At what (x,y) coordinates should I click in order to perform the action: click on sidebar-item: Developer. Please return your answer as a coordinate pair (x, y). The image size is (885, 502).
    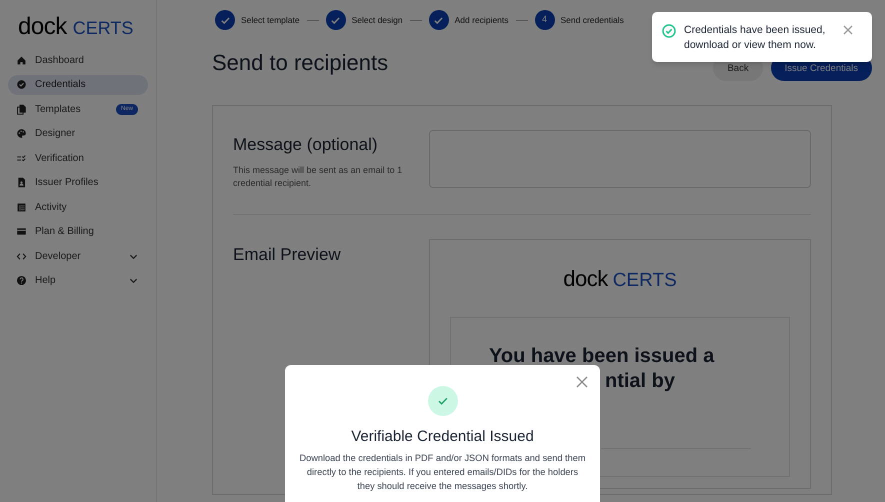
    Looking at the image, I should click on (78, 256).